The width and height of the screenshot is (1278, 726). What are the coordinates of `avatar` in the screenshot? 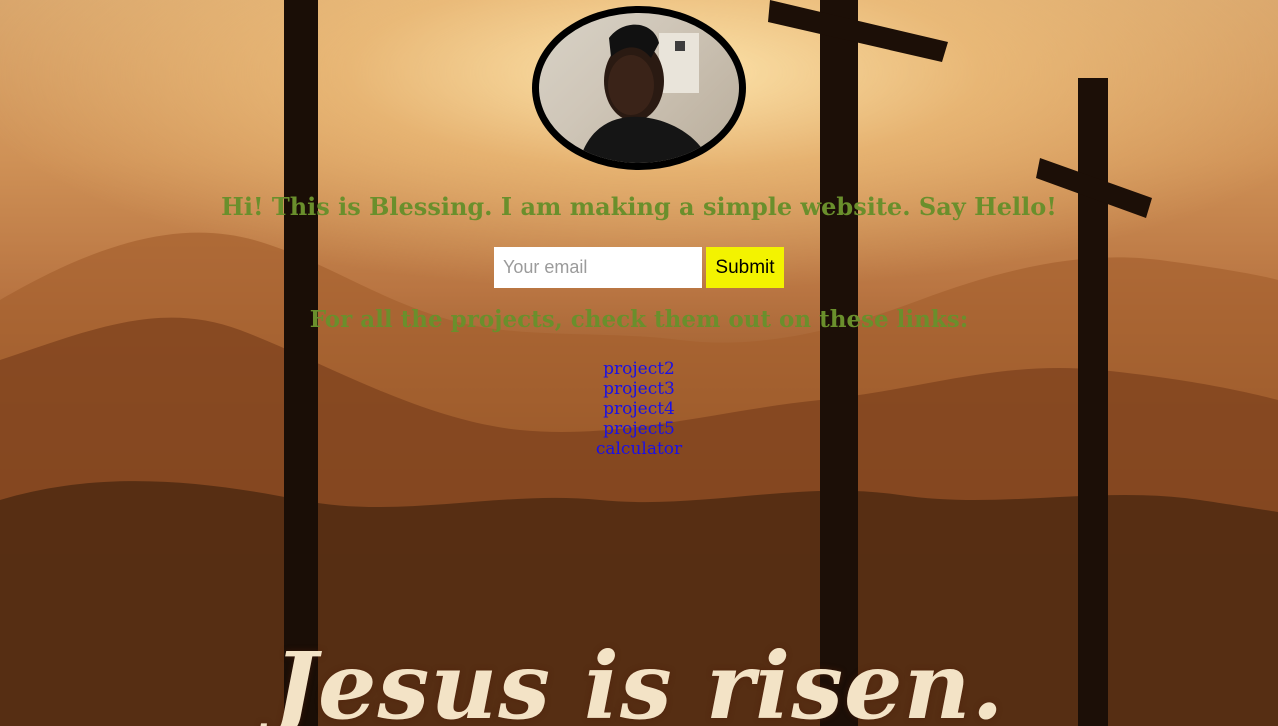 It's located at (639, 88).